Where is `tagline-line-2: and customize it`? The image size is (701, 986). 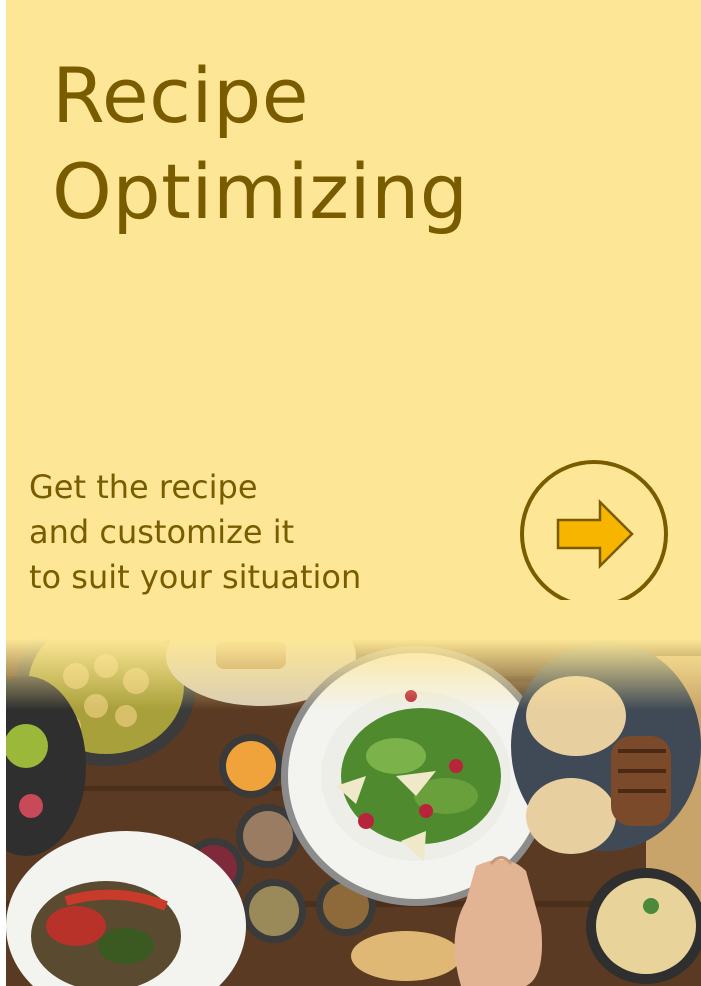
tagline-line-2: and customize it is located at coordinates (162, 532).